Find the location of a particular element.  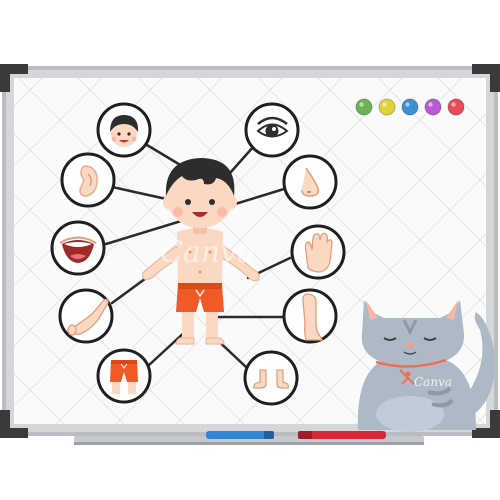

blue-magnet is located at coordinates (410, 107).